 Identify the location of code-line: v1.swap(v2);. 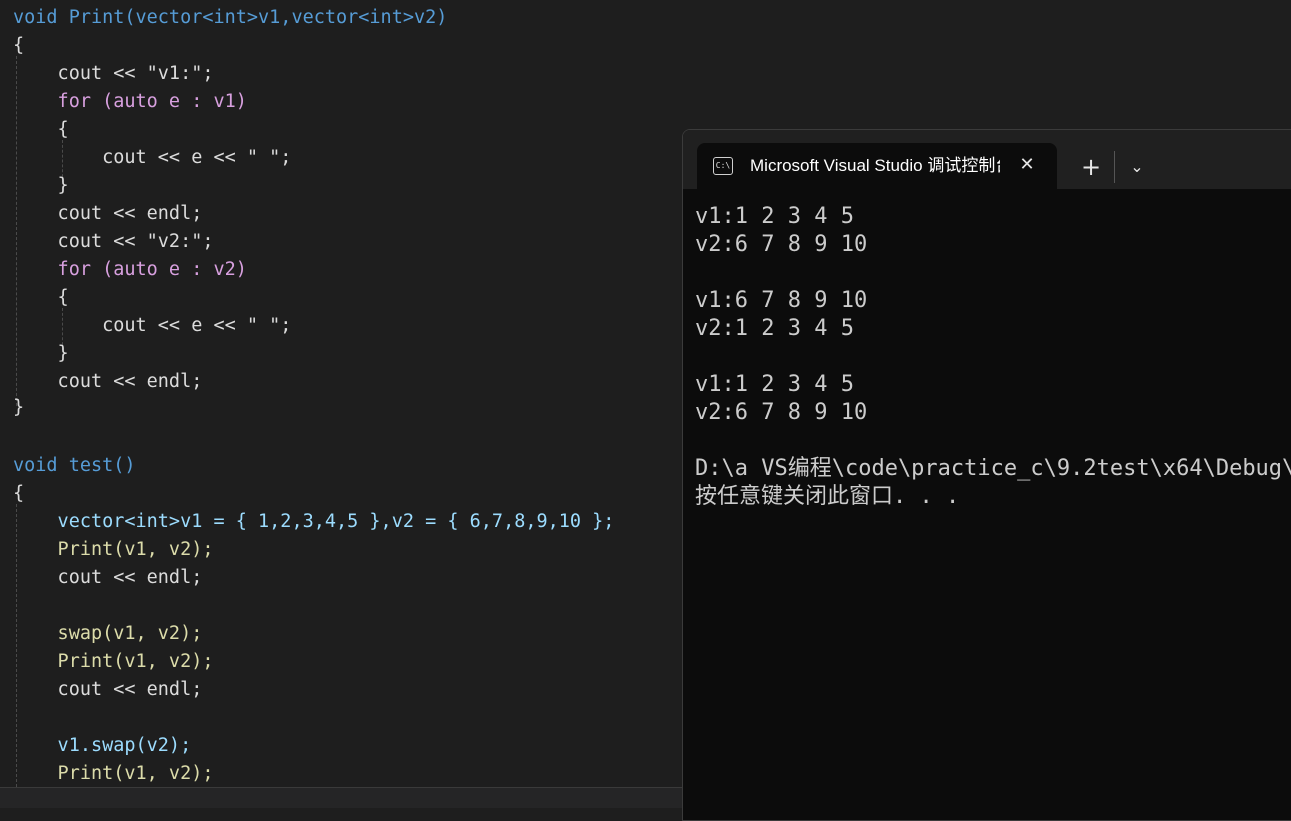
(102, 746).